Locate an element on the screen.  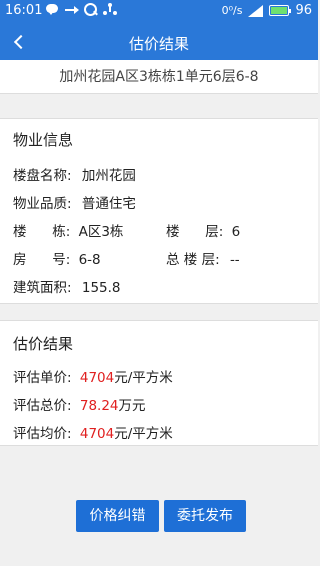
clock: 16:01 is located at coordinates (24, 10).